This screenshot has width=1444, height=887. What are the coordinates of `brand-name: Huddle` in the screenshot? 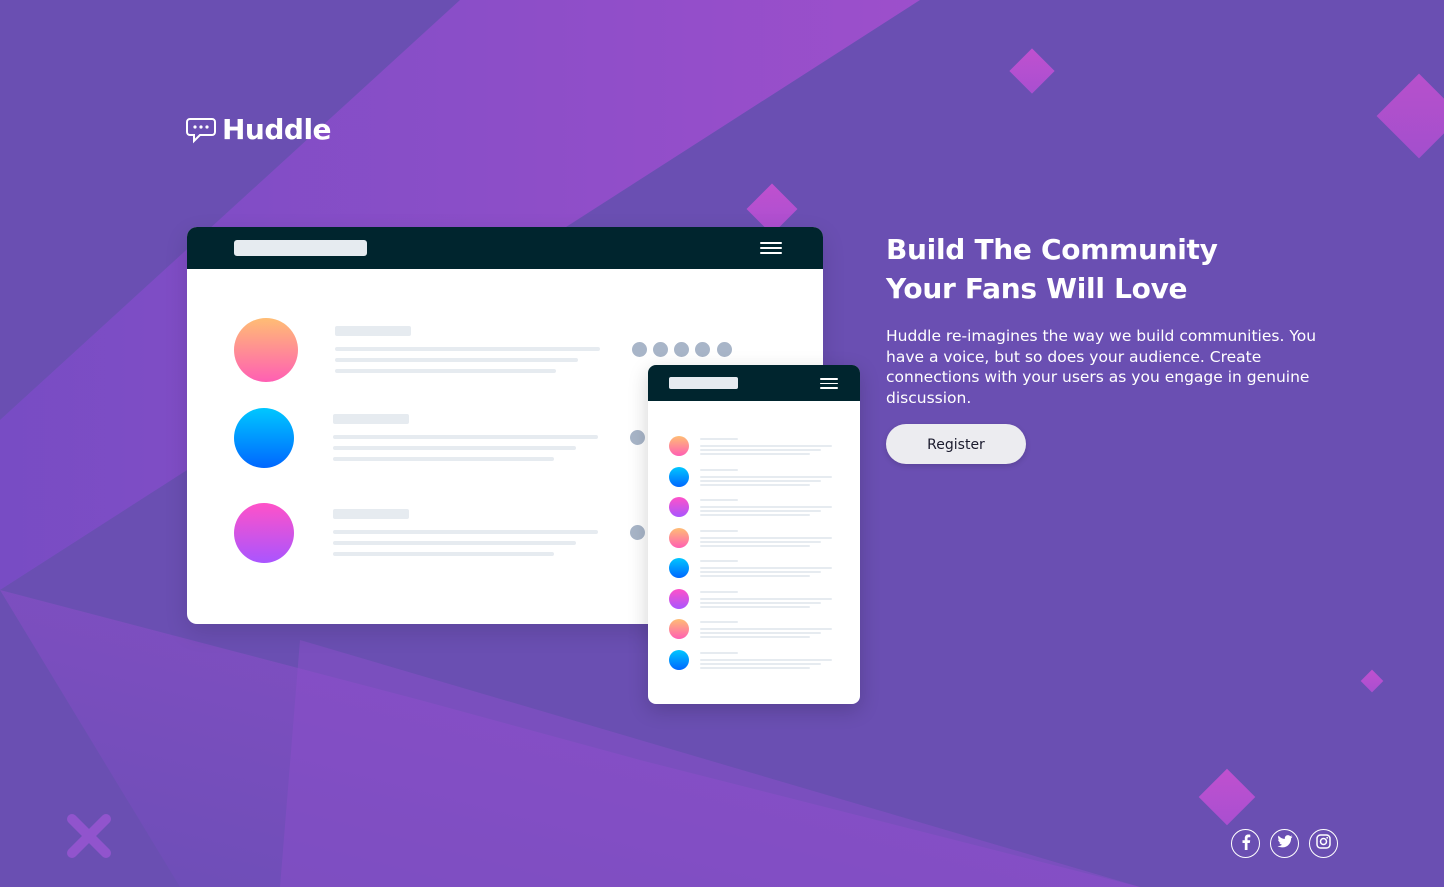 It's located at (277, 129).